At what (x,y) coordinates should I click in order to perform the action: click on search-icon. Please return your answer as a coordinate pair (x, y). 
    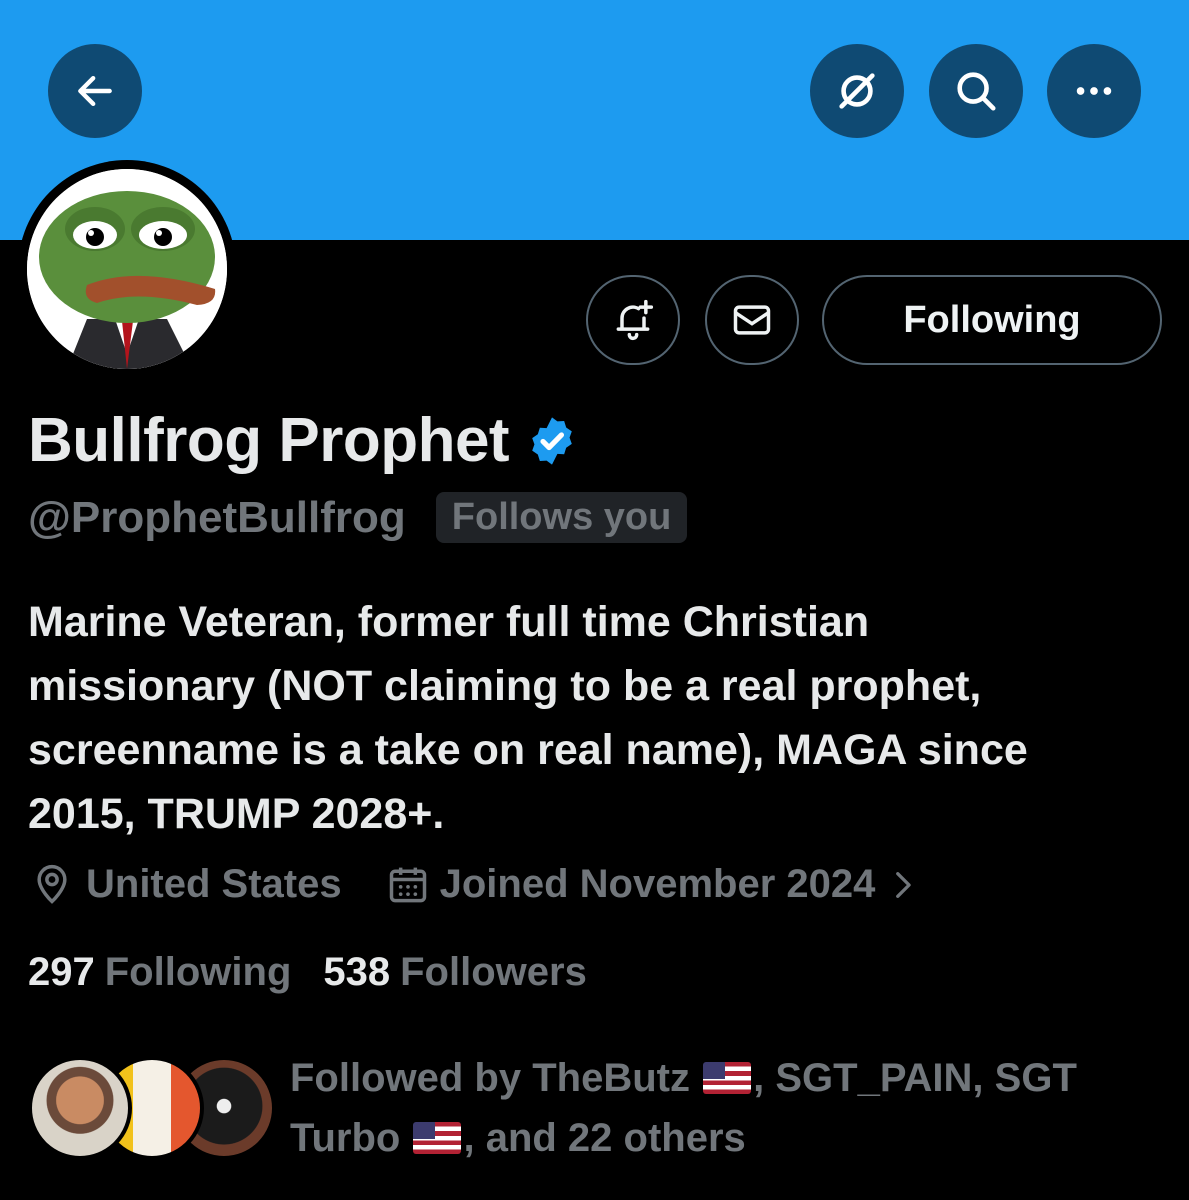
    Looking at the image, I should click on (976, 91).